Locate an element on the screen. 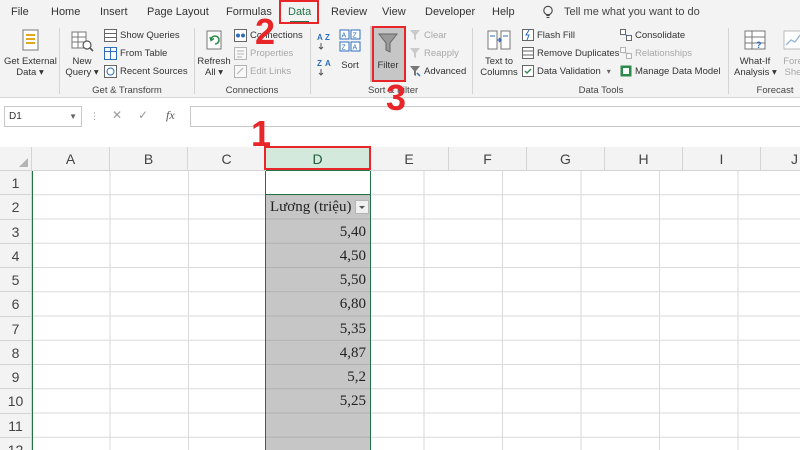  data-cell-d10: 5,25 is located at coordinates (318, 401).